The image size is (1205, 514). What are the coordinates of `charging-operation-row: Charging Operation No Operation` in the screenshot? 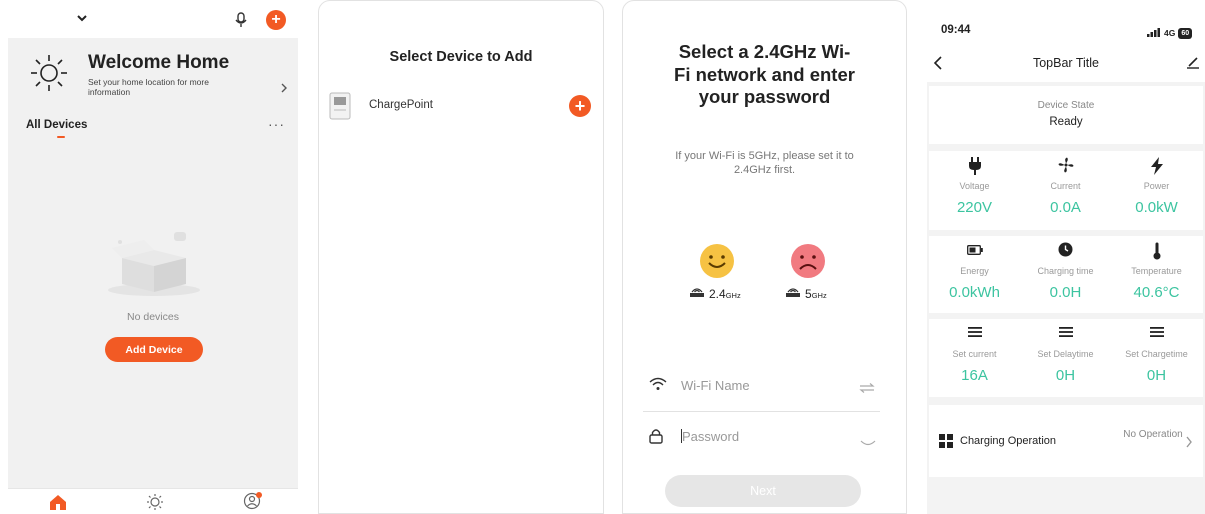 It's located at (1066, 441).